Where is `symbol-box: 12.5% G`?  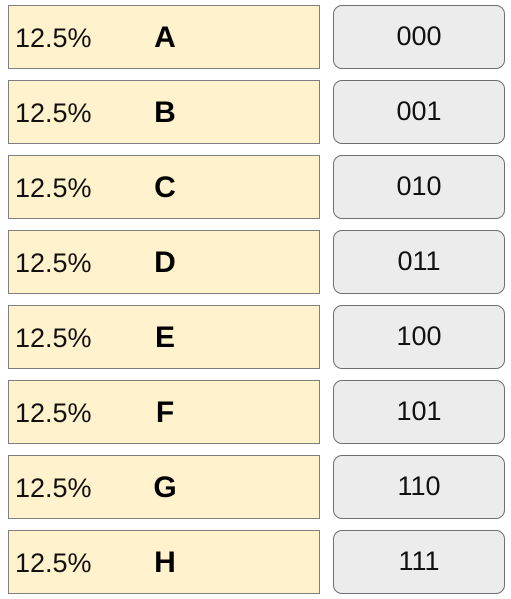
symbol-box: 12.5% G is located at coordinates (164, 487).